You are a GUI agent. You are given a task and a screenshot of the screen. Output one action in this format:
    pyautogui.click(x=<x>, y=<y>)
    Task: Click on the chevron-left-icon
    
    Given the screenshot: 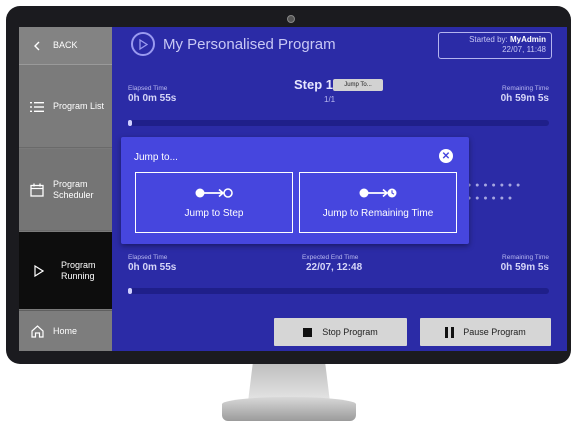 What is the action you would take?
    pyautogui.click(x=37, y=46)
    